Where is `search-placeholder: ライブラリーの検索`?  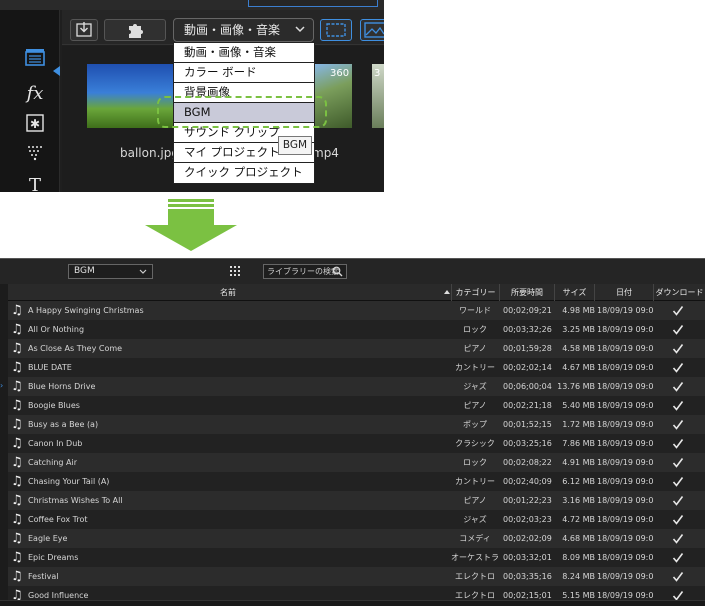 search-placeholder: ライブラリーの検索 is located at coordinates (303, 271).